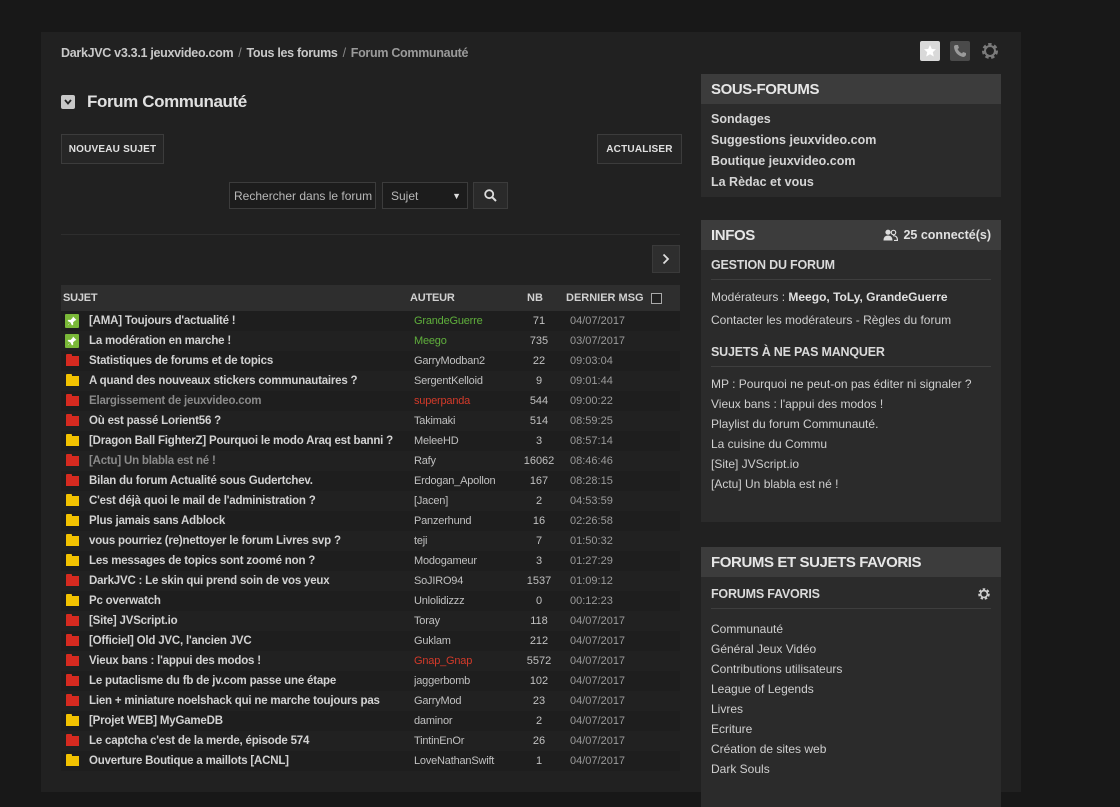  Describe the element at coordinates (851, 161) in the screenshot. I see `subforum-link: Boutique jeuxvideo.com` at that location.